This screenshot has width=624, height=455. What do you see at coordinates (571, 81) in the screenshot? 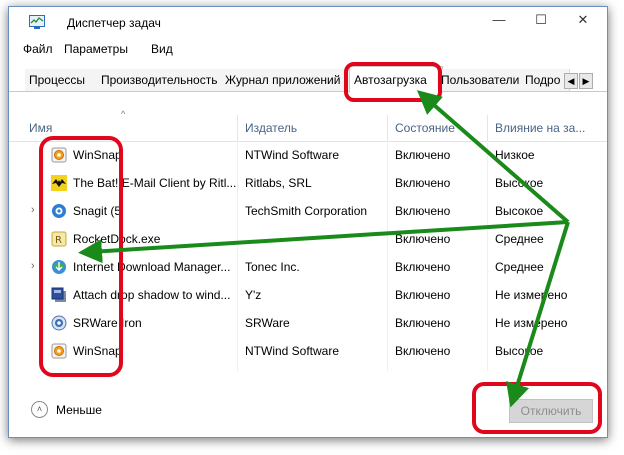
I see `tab-scroll-left-button: ◀` at bounding box center [571, 81].